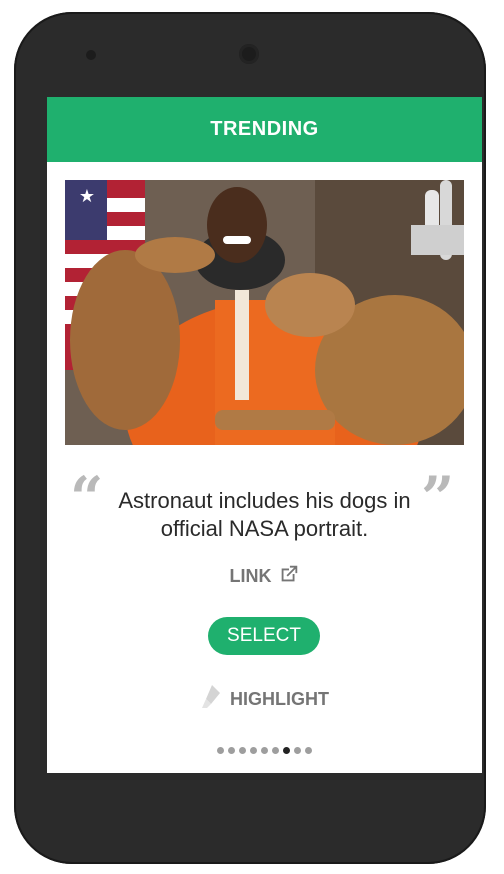  I want to click on page-indicator, so click(264, 750).